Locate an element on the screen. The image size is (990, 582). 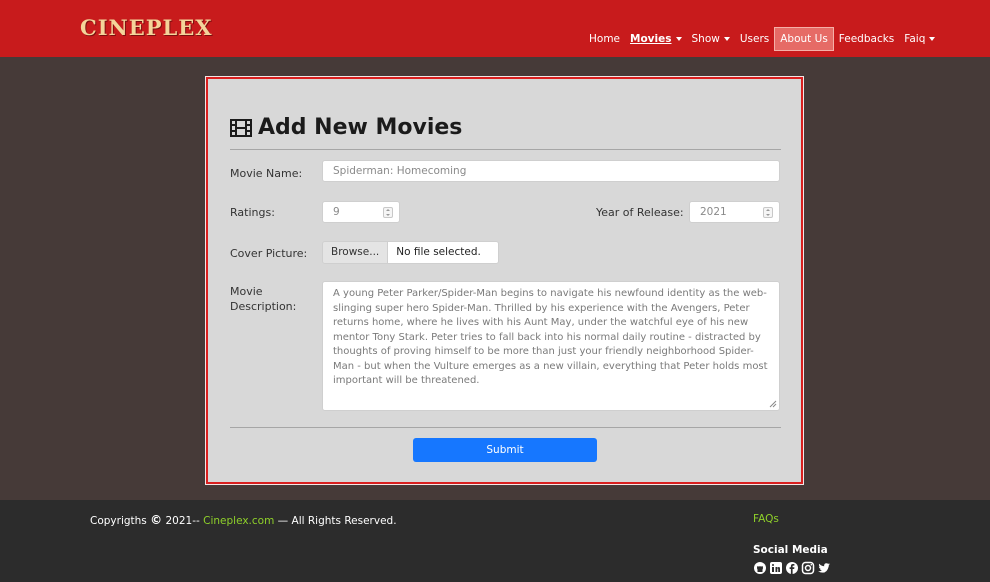
page-title: Add New Movies is located at coordinates (346, 127).